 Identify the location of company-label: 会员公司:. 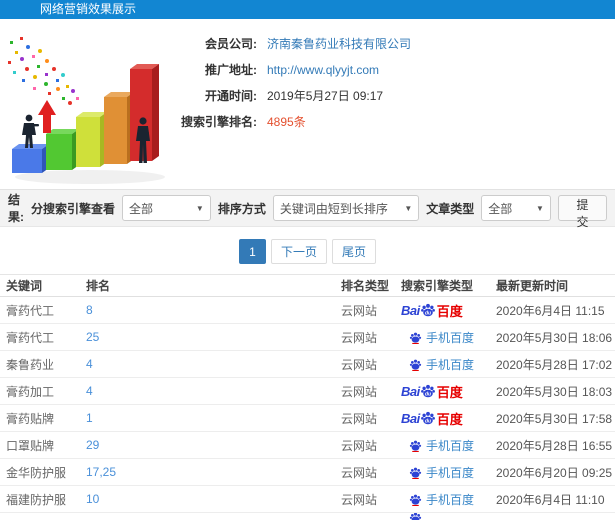
(231, 44).